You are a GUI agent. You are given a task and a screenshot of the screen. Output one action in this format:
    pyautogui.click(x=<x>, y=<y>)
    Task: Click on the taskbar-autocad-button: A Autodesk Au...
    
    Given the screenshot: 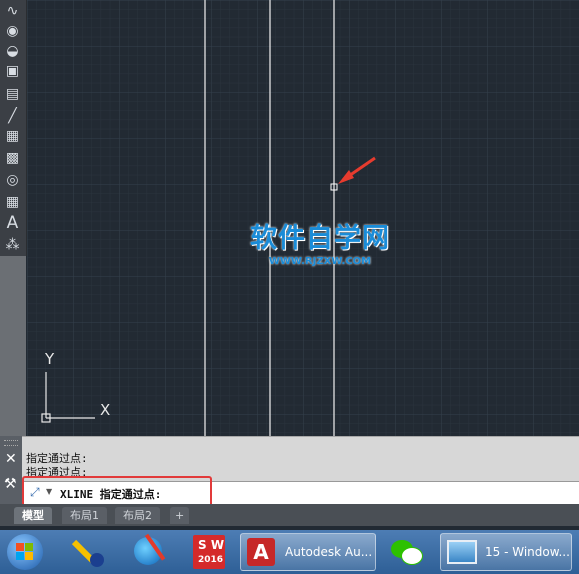 What is the action you would take?
    pyautogui.click(x=308, y=552)
    